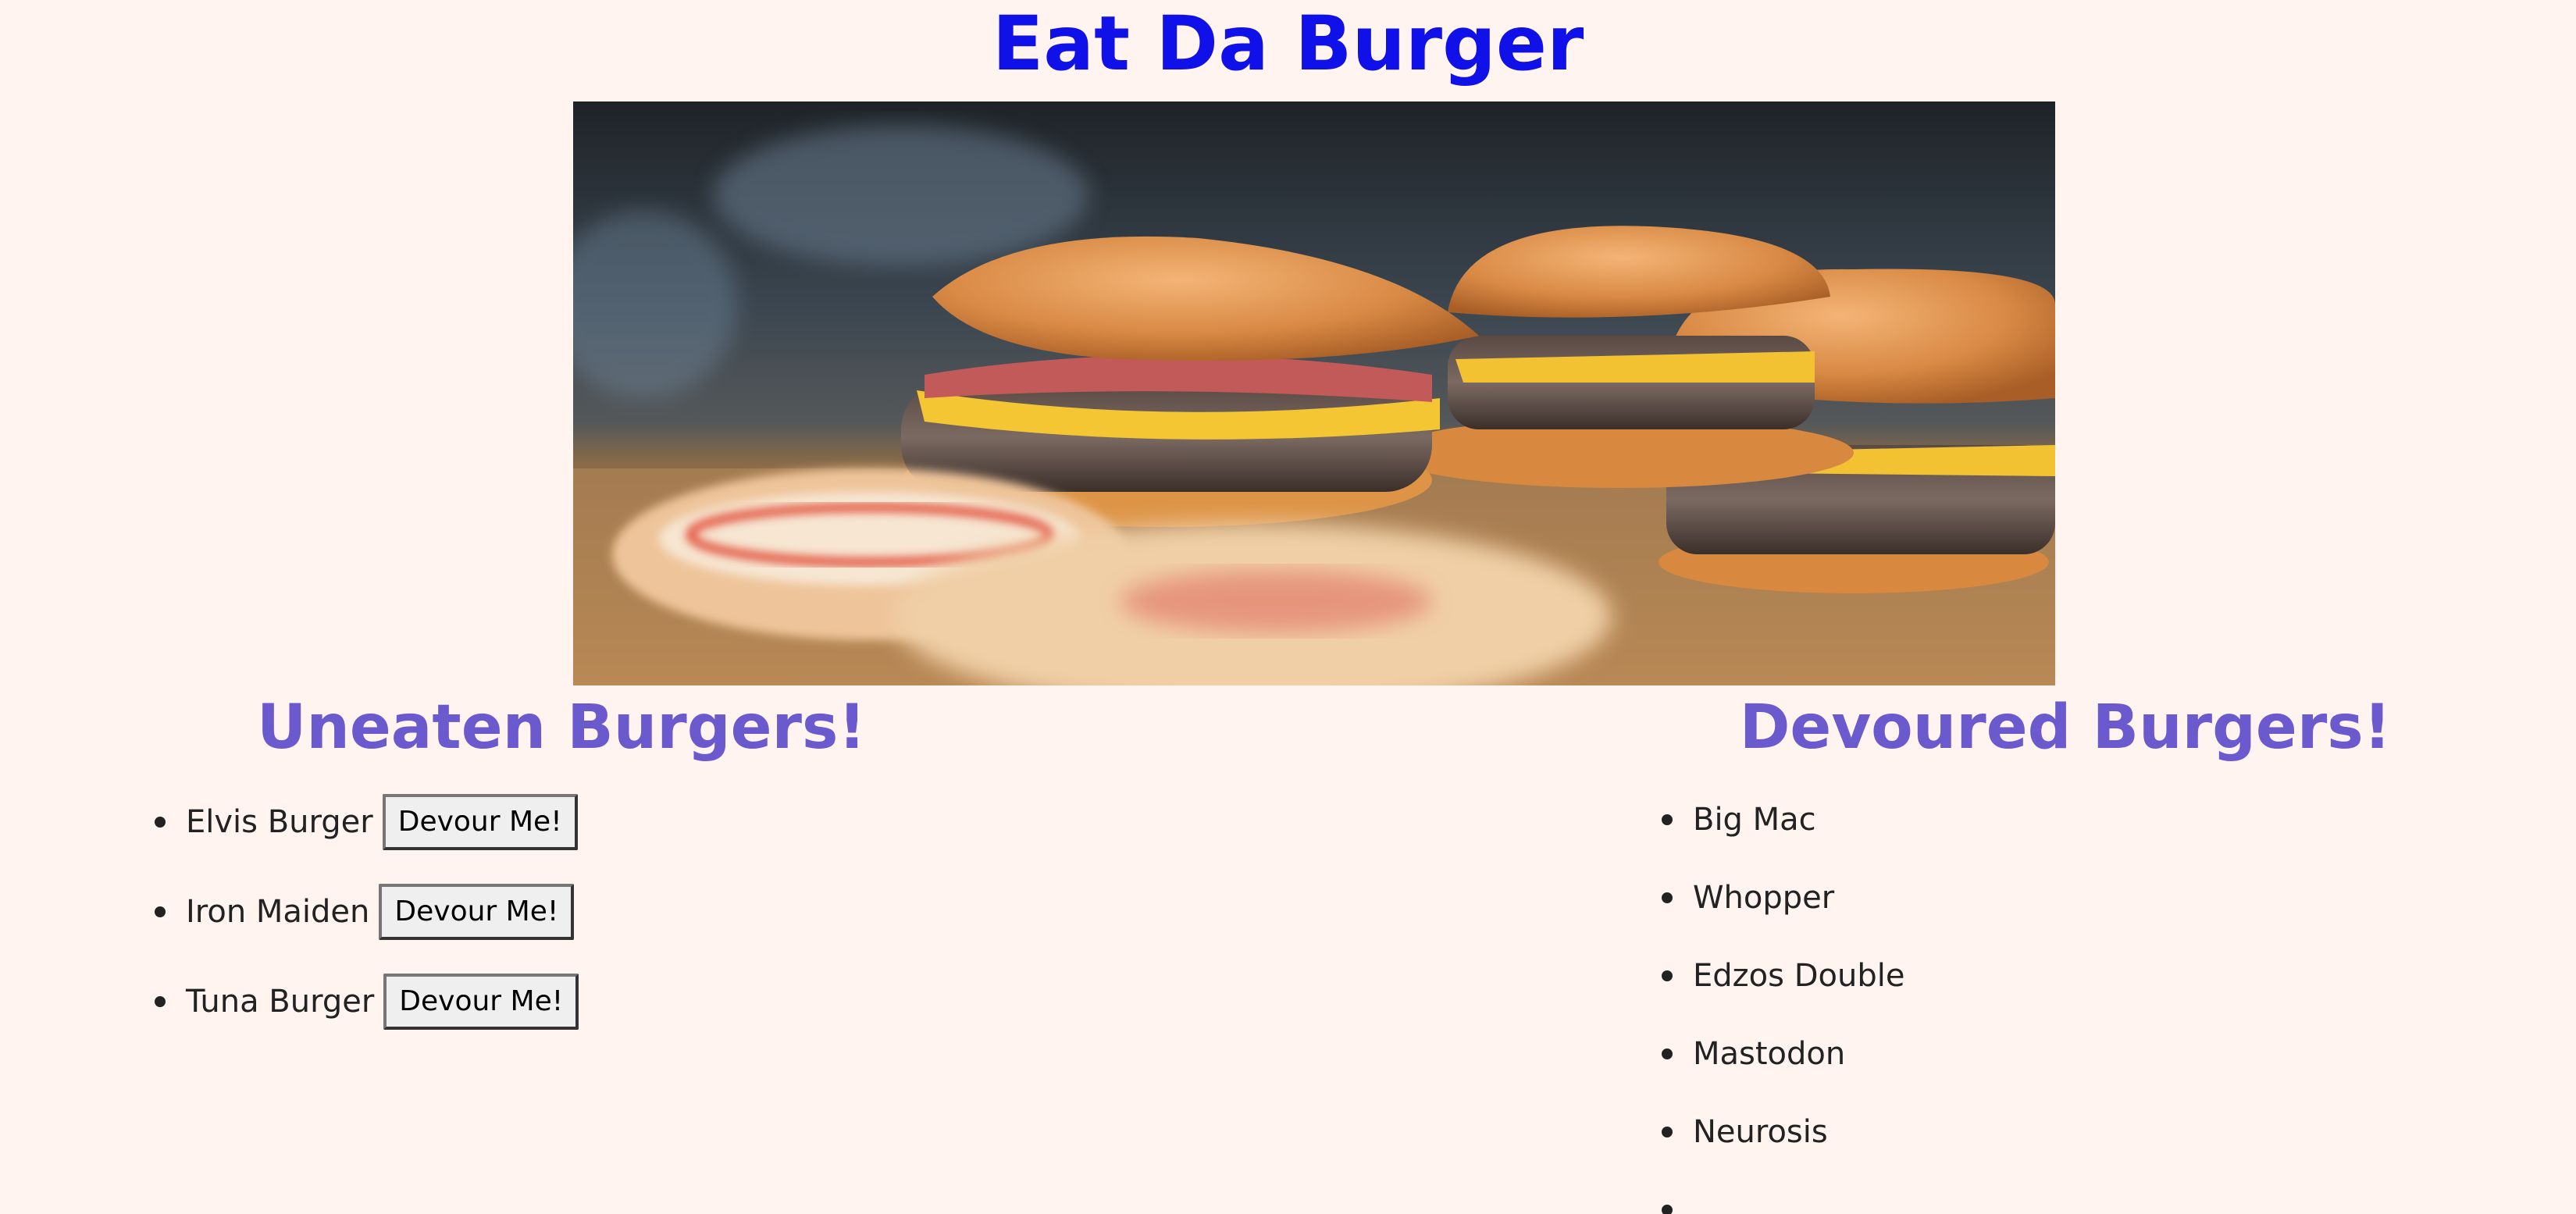 The image size is (2576, 1214). Describe the element at coordinates (278, 911) in the screenshot. I see `burger-name: Iron Maiden` at that location.